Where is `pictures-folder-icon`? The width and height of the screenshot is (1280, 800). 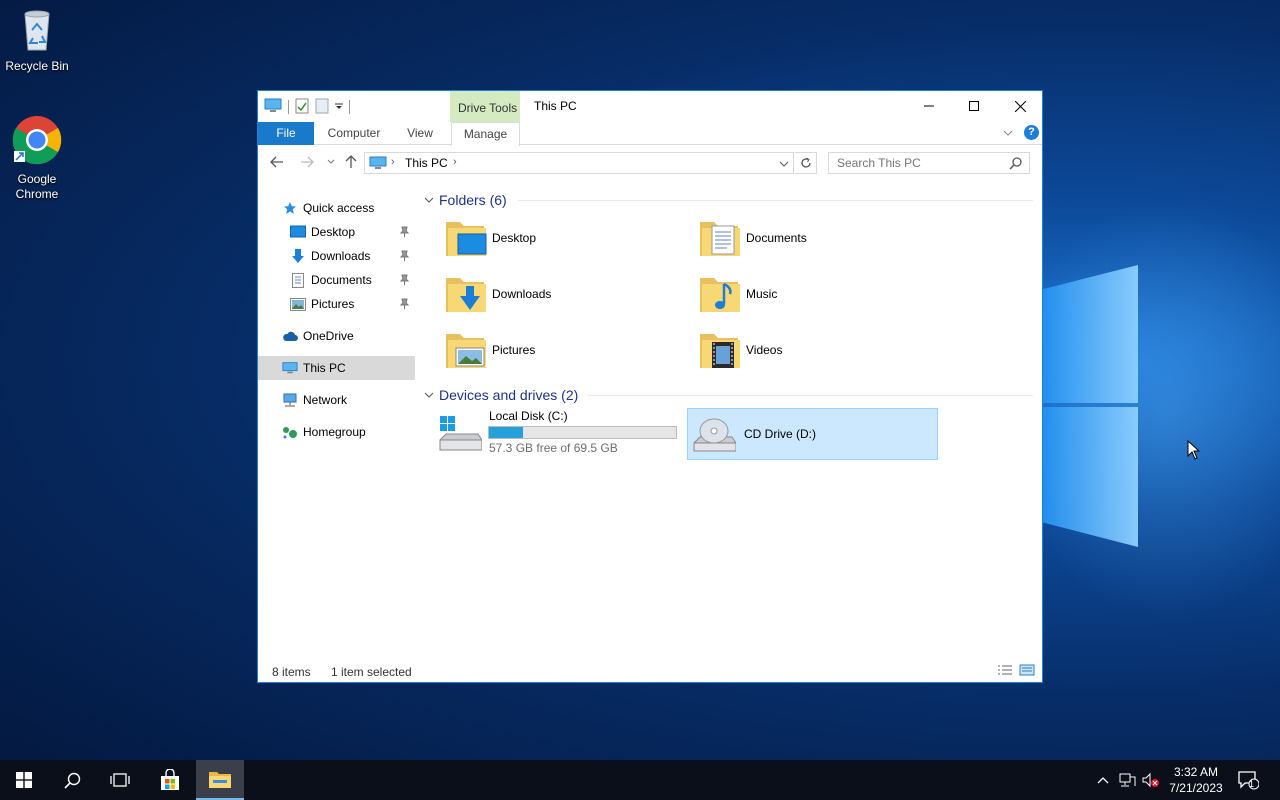 pictures-folder-icon is located at coordinates (466, 351).